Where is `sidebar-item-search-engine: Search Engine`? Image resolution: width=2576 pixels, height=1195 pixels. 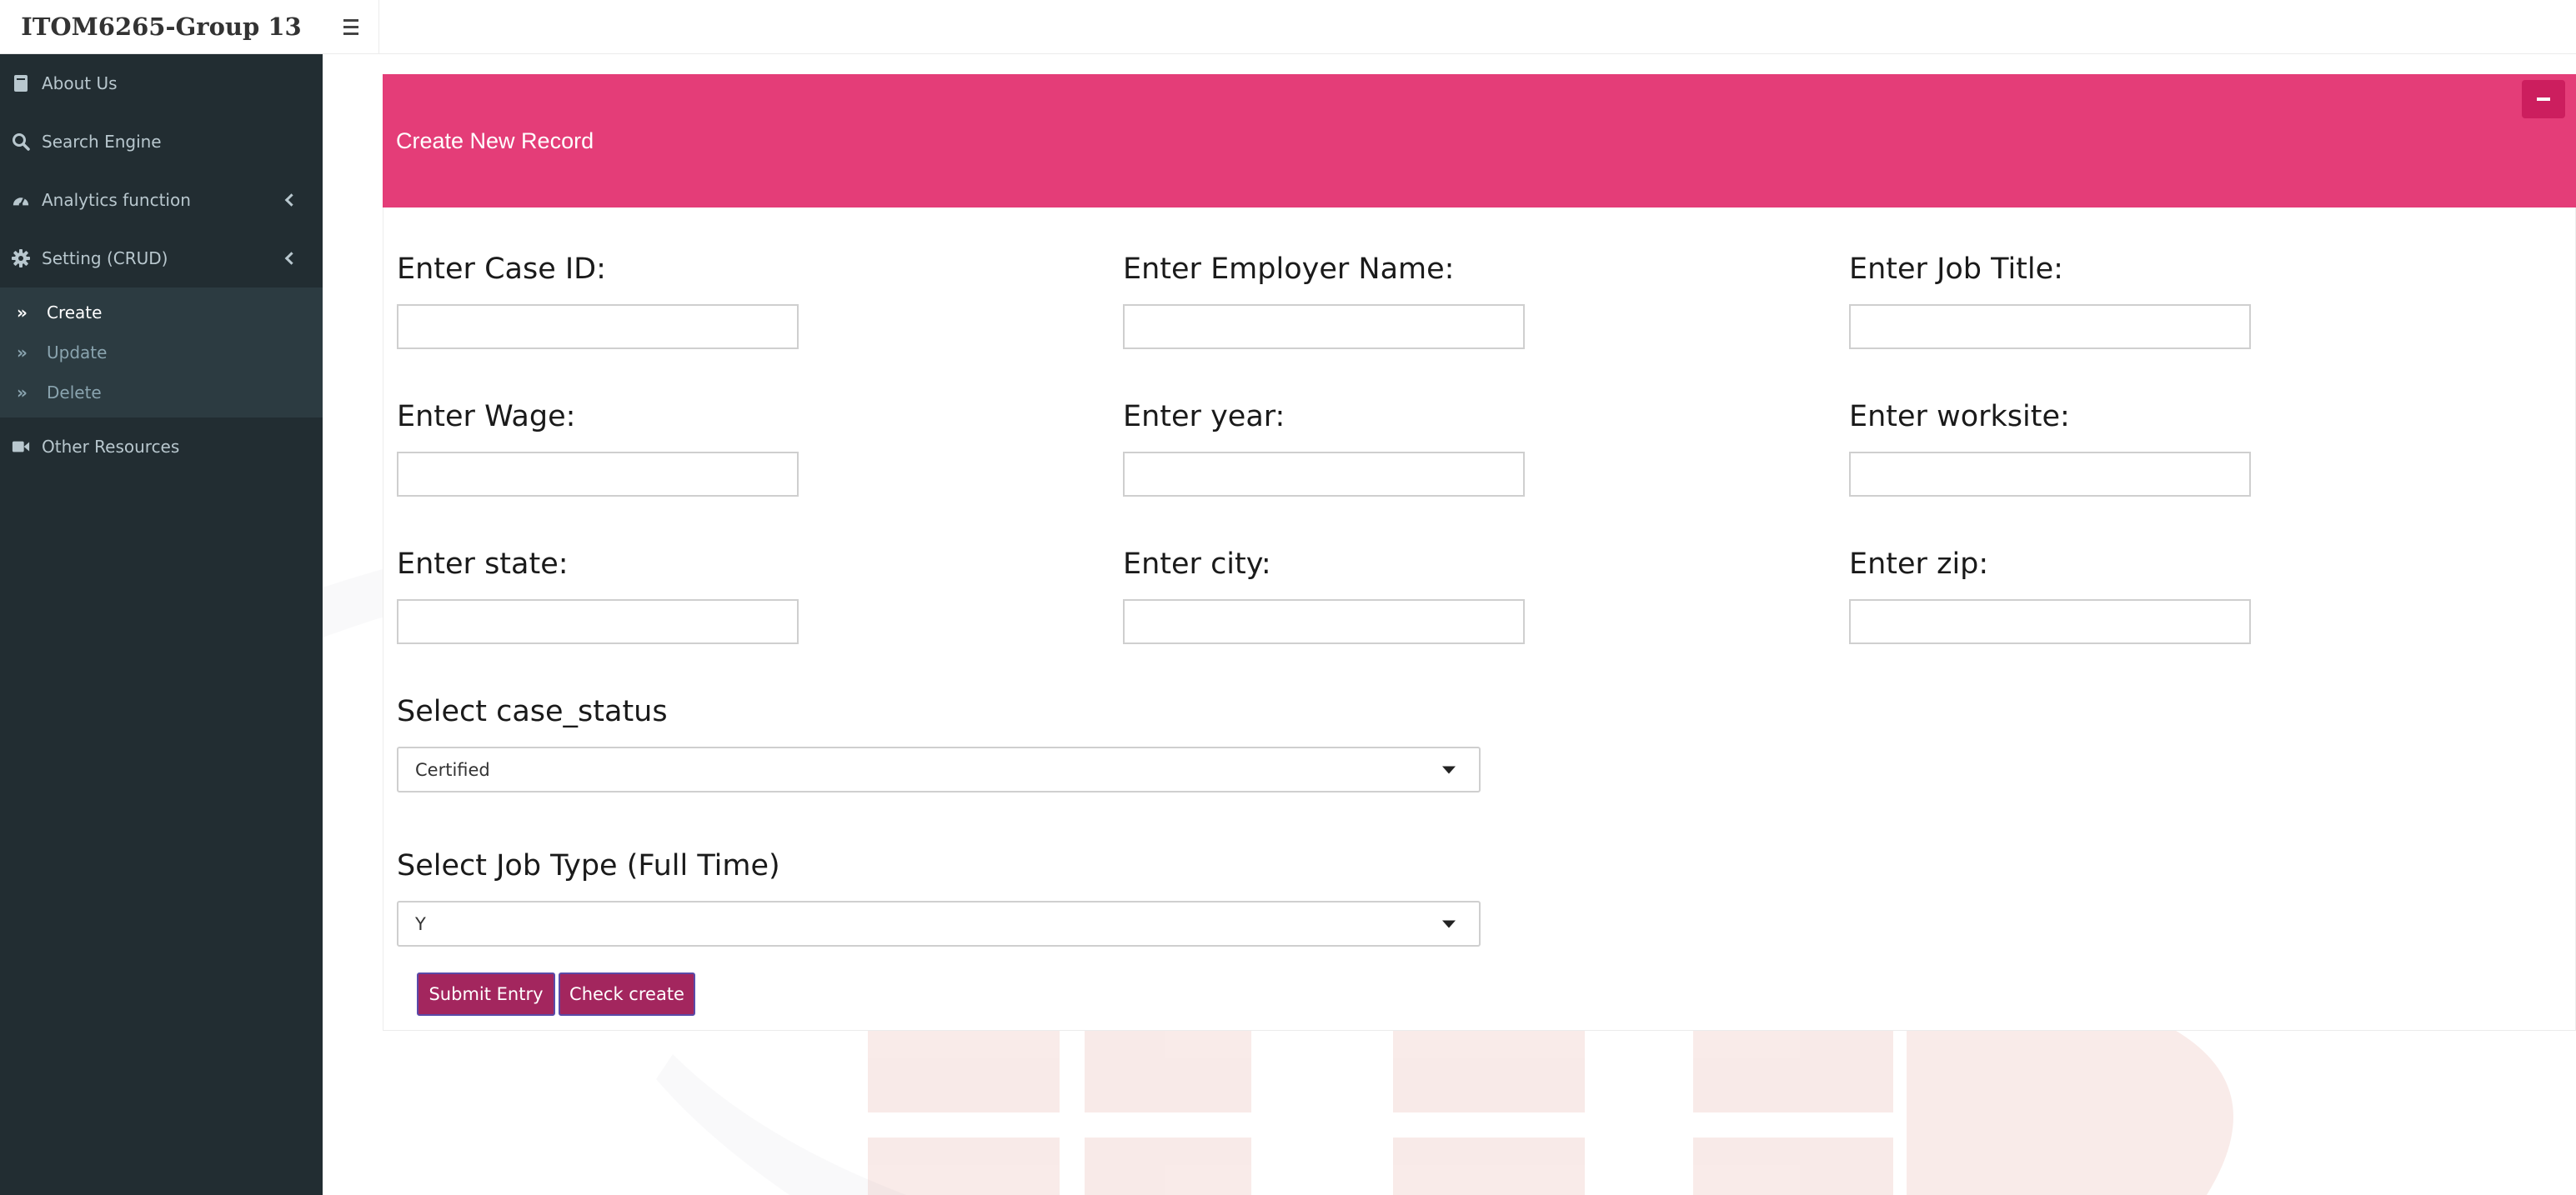
sidebar-item-search-engine: Search Engine is located at coordinates (161, 141).